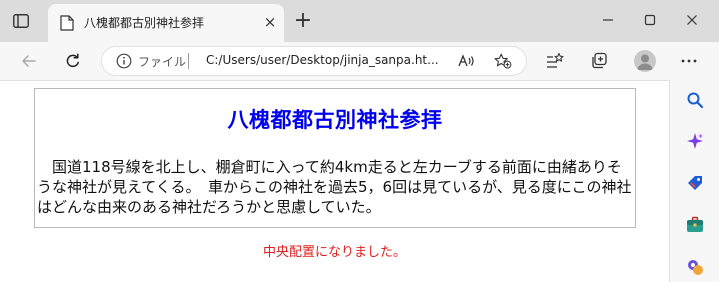 The width and height of the screenshot is (719, 282). What do you see at coordinates (695, 225) in the screenshot?
I see `tools-briefcase-icon` at bounding box center [695, 225].